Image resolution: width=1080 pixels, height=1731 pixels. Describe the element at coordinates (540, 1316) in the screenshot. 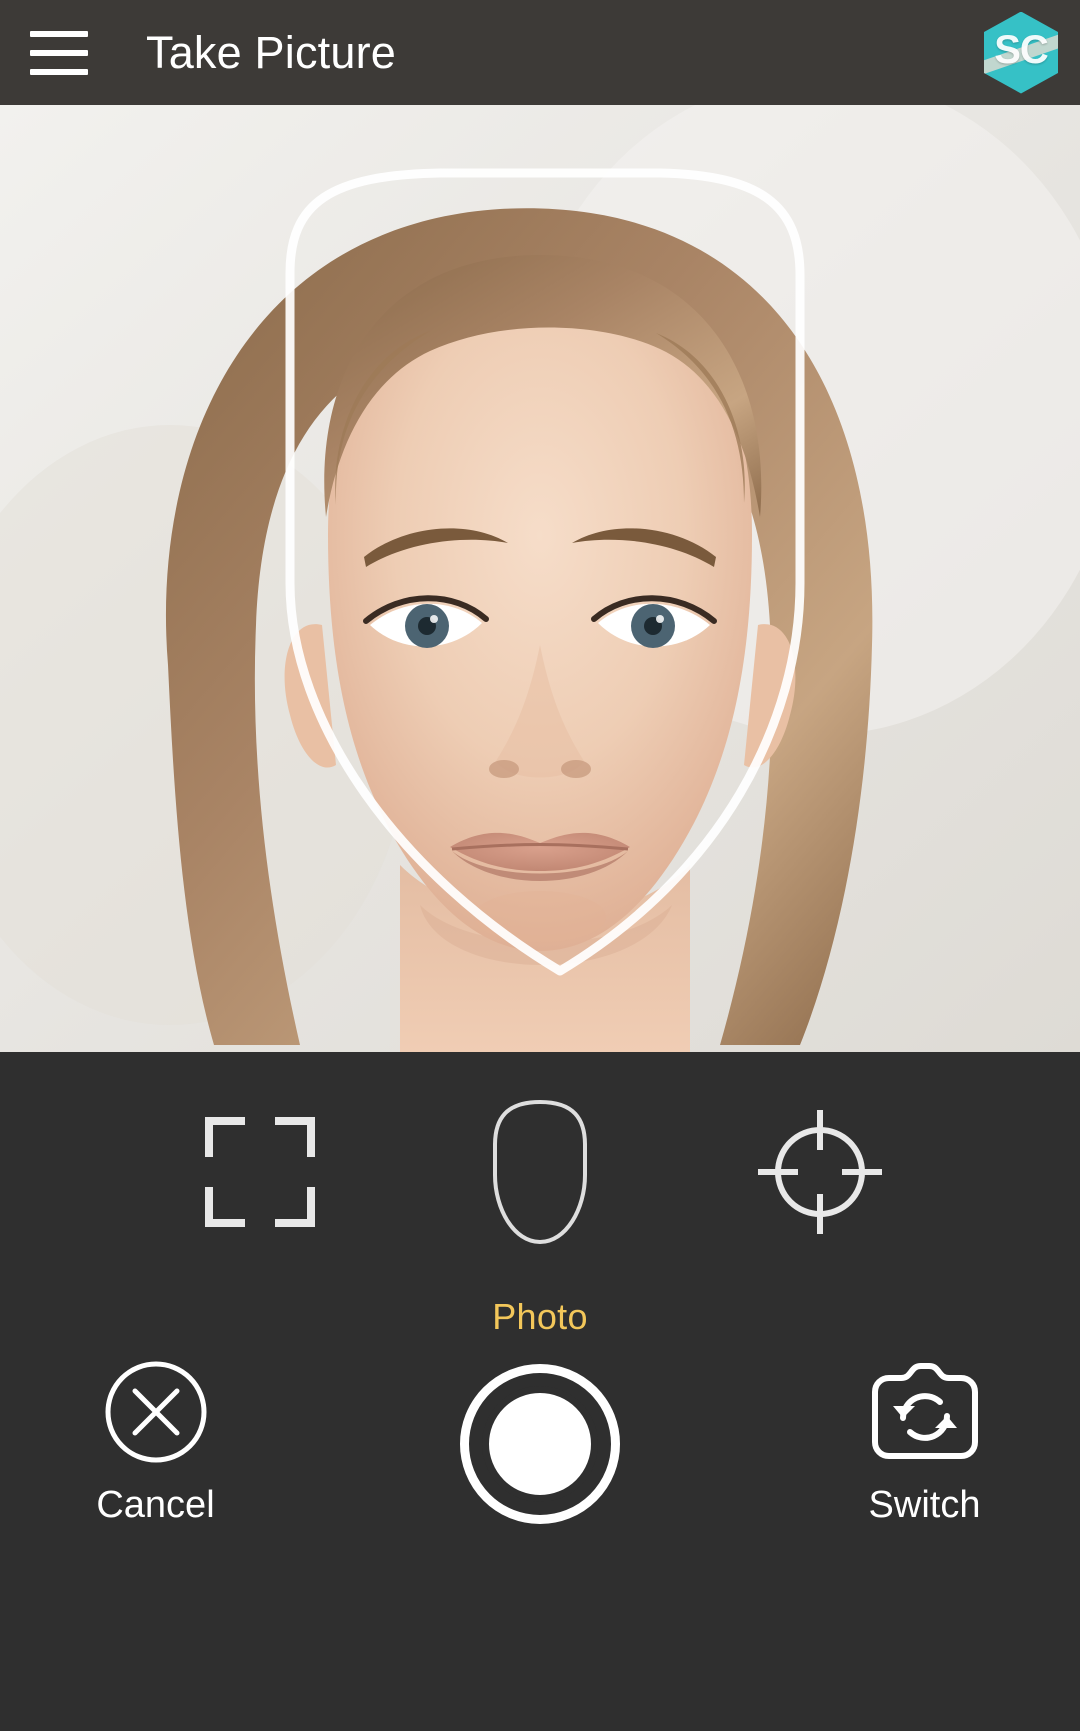

I see `current-mode-label: Photo` at that location.